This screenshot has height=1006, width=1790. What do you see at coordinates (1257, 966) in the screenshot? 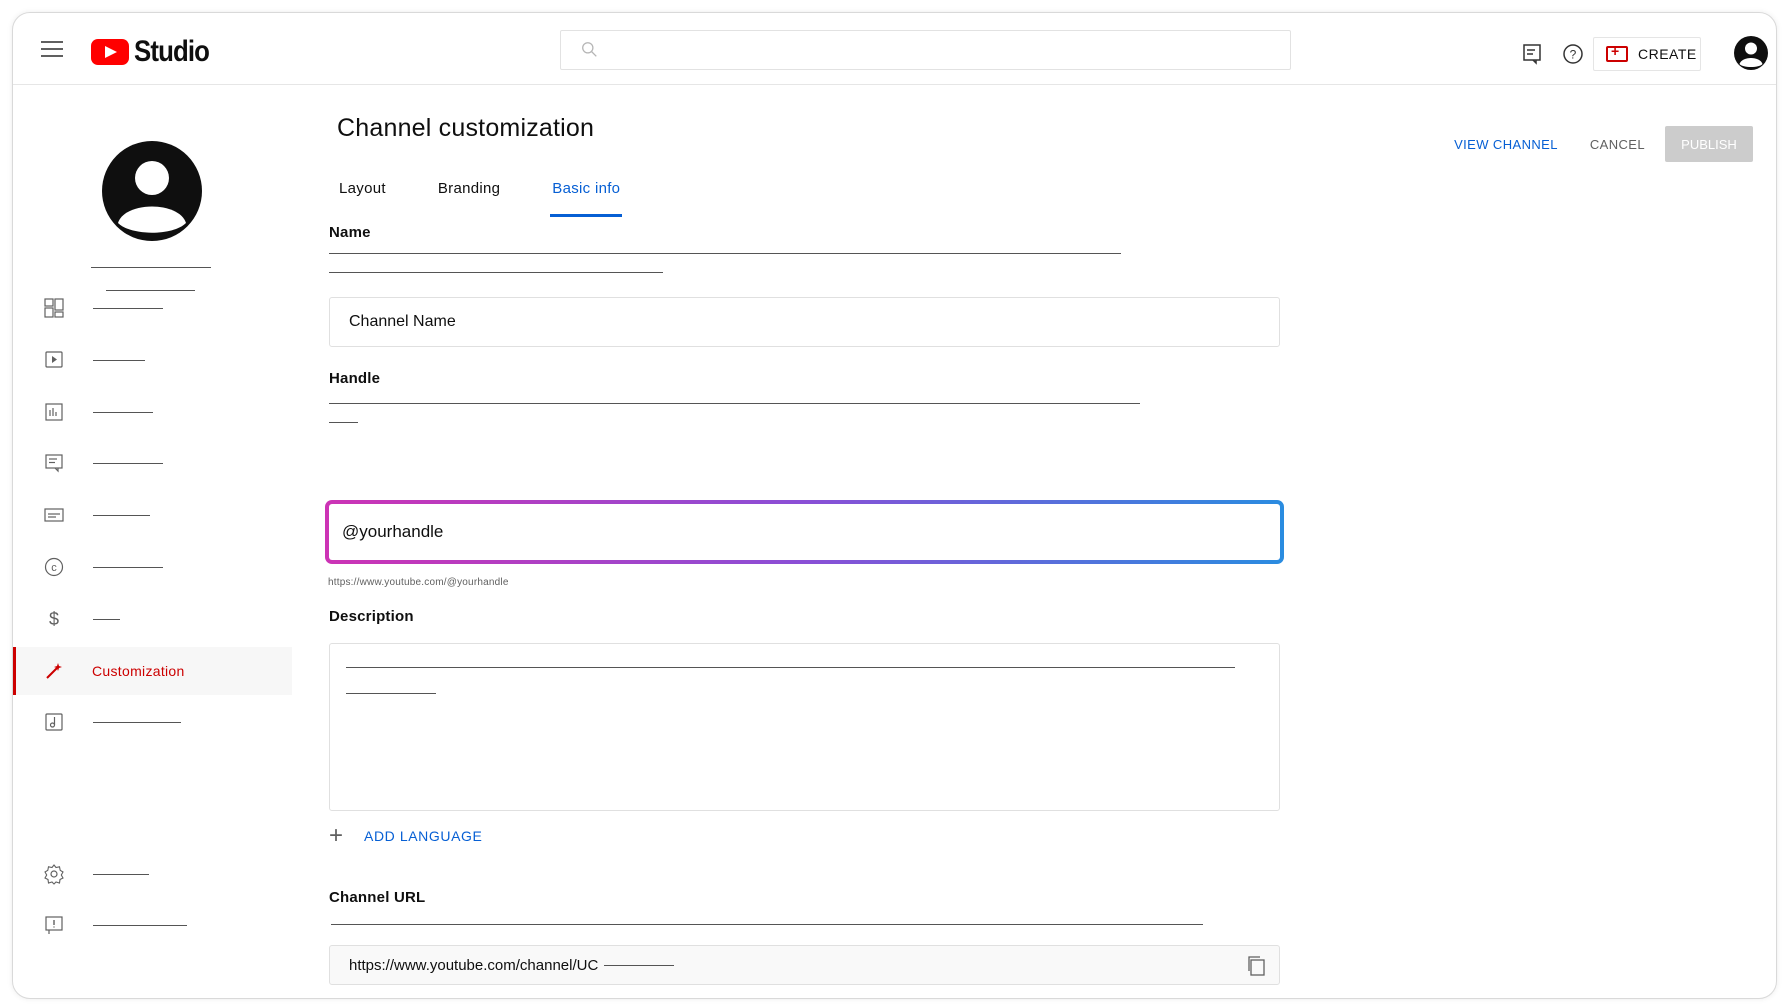
I see `copy-icon` at bounding box center [1257, 966].